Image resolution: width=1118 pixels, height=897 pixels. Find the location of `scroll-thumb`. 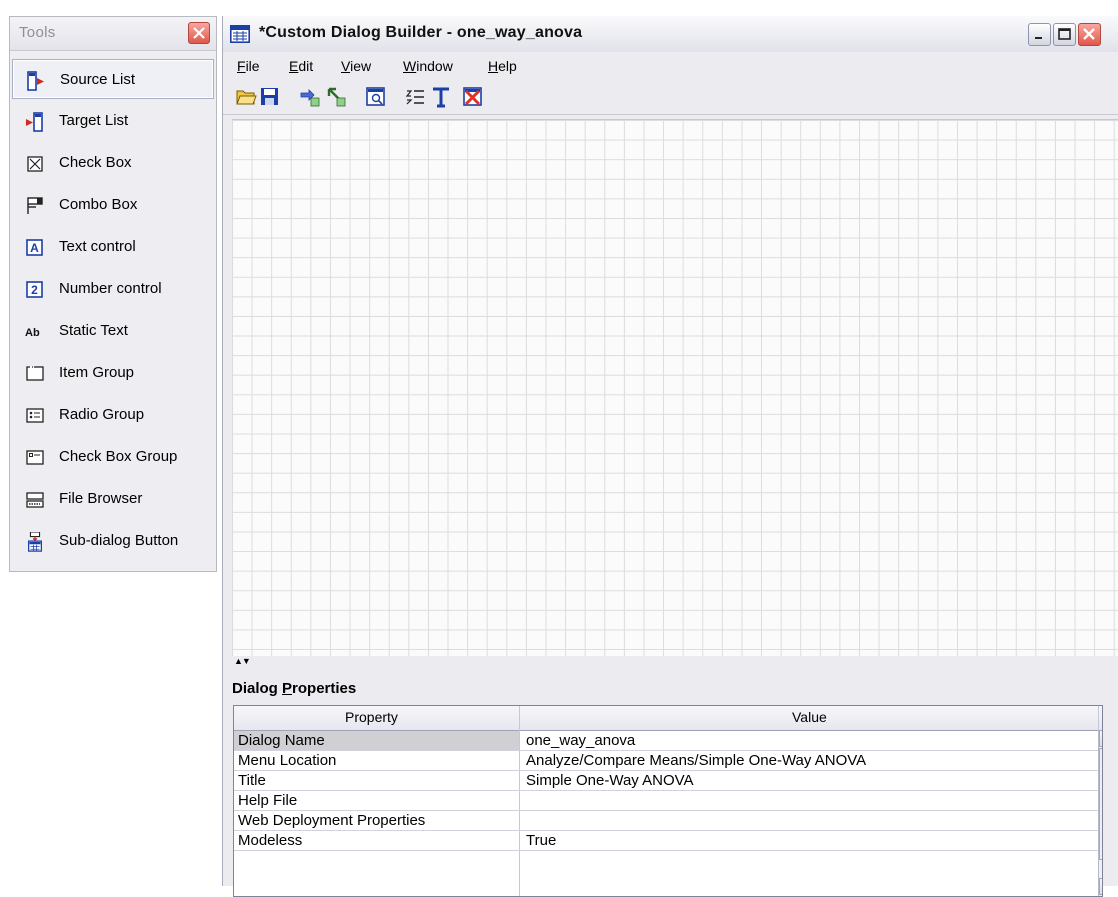

scroll-thumb is located at coordinates (1100, 804).